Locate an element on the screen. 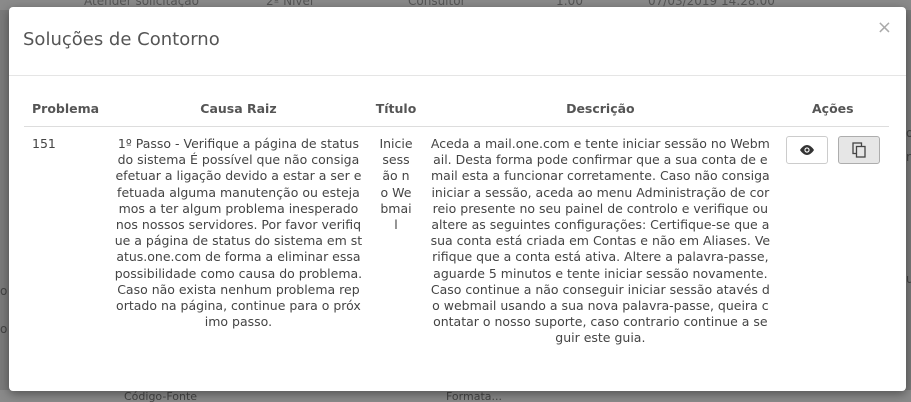 Image resolution: width=911 pixels, height=402 pixels. header-descricao: Descrição is located at coordinates (600, 111).